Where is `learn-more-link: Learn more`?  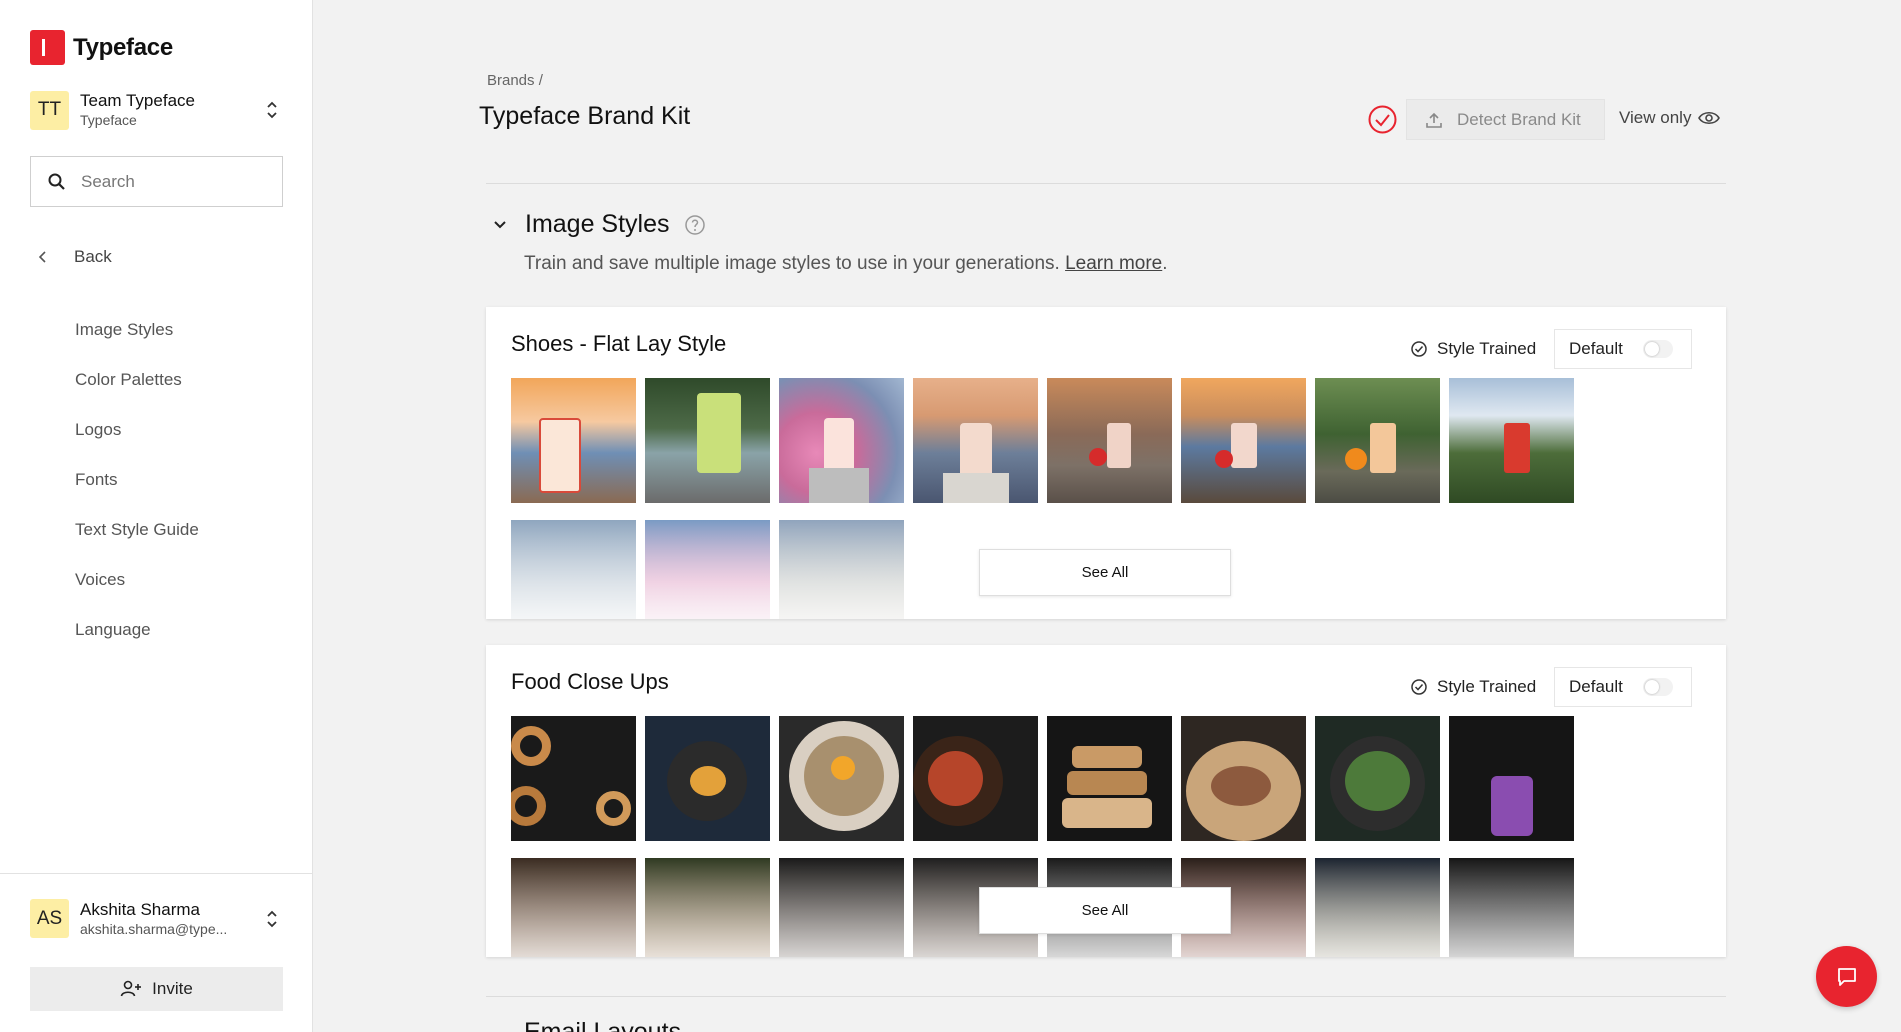
learn-more-link: Learn more is located at coordinates (1113, 263).